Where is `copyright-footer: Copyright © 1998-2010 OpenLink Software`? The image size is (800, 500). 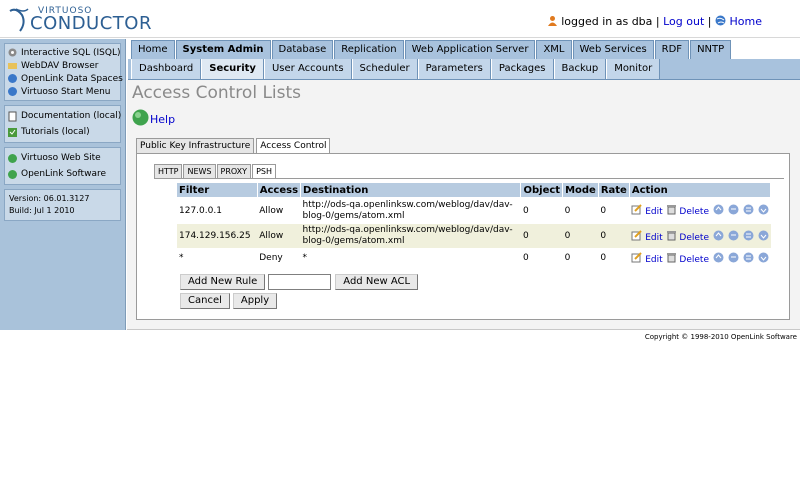 copyright-footer: Copyright © 1998-2010 OpenLink Software is located at coordinates (720, 337).